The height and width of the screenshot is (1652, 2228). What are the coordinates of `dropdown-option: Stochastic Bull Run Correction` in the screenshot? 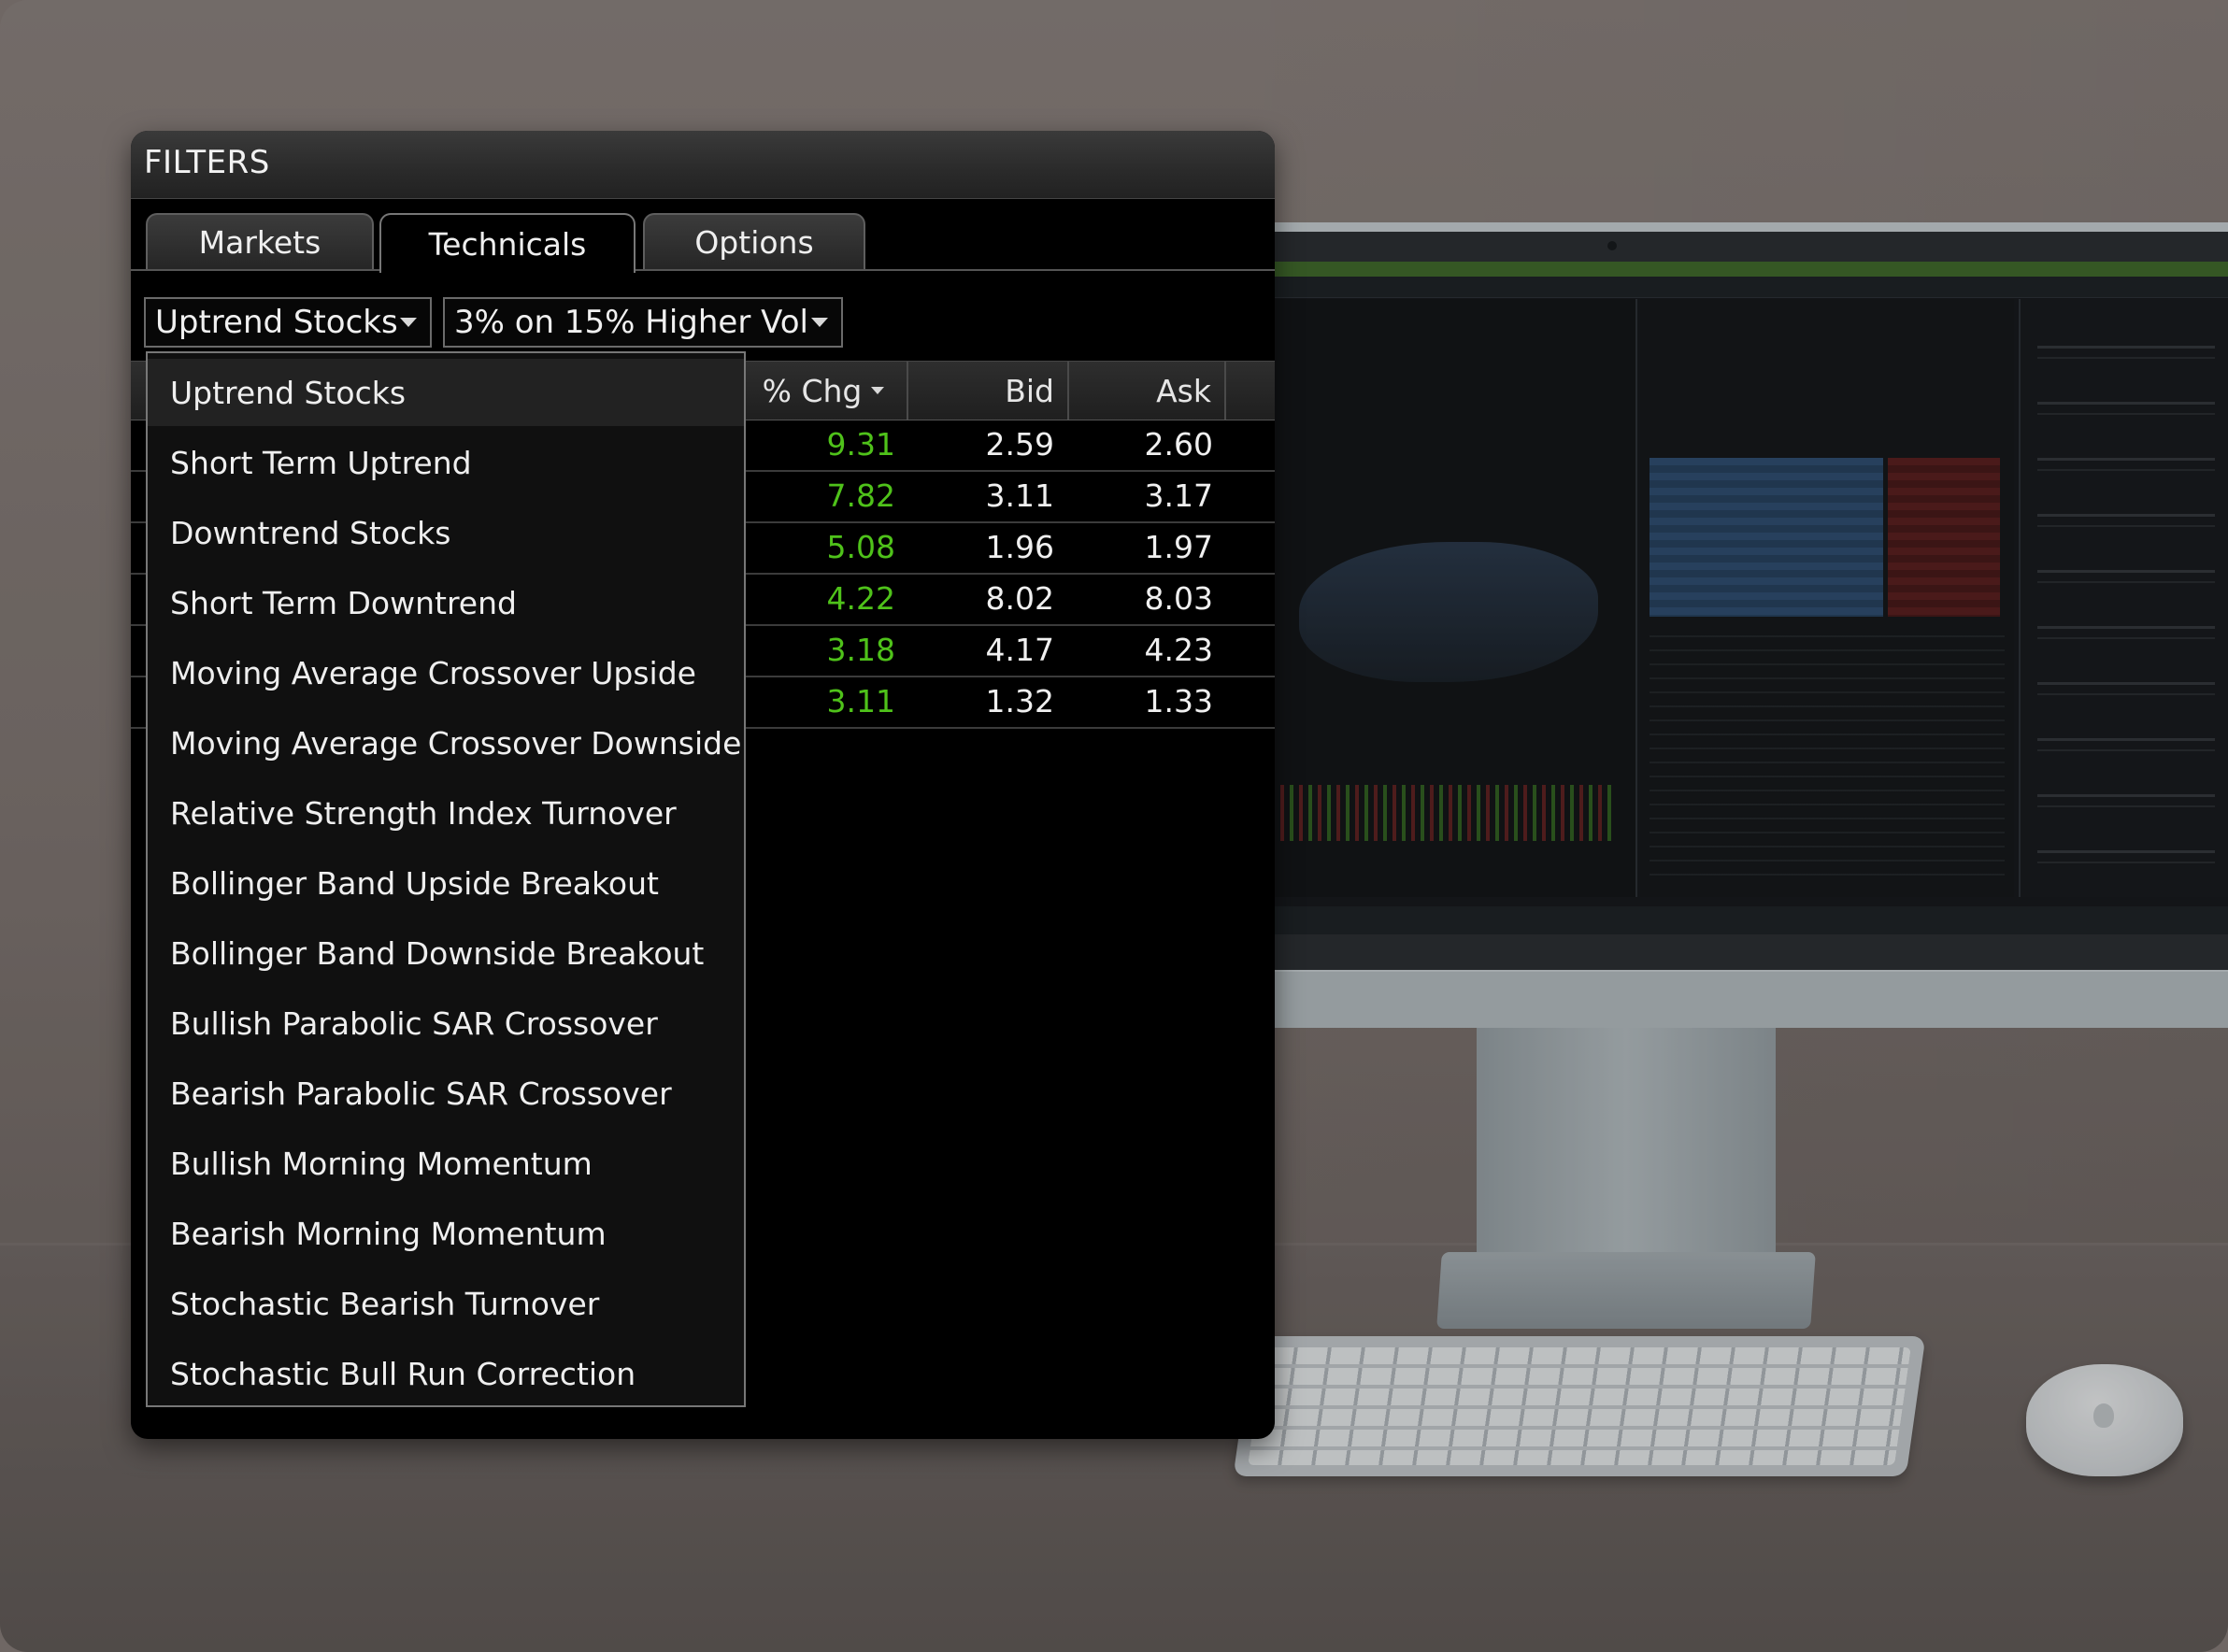 It's located at (446, 1373).